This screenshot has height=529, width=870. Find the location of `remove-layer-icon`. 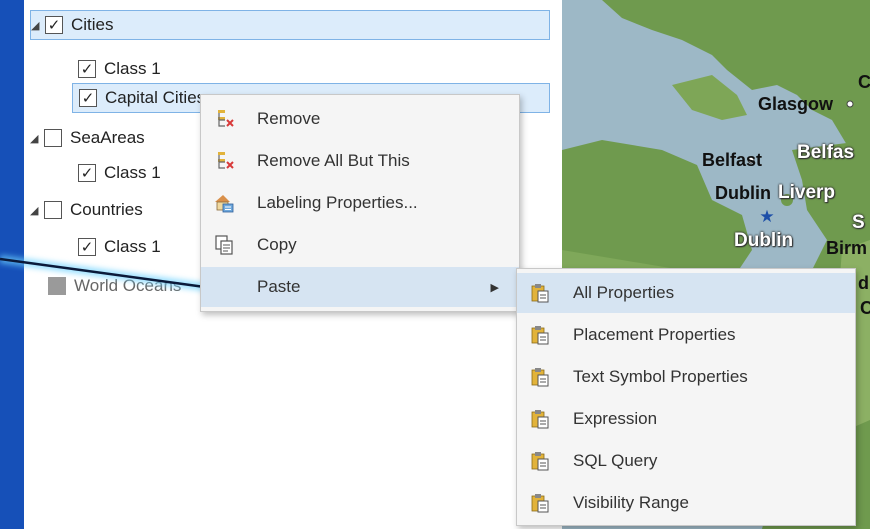

remove-layer-icon is located at coordinates (226, 118).